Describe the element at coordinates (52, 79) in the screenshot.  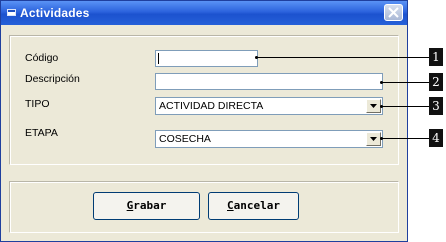
I see `descripcion-label: Descripción` at that location.